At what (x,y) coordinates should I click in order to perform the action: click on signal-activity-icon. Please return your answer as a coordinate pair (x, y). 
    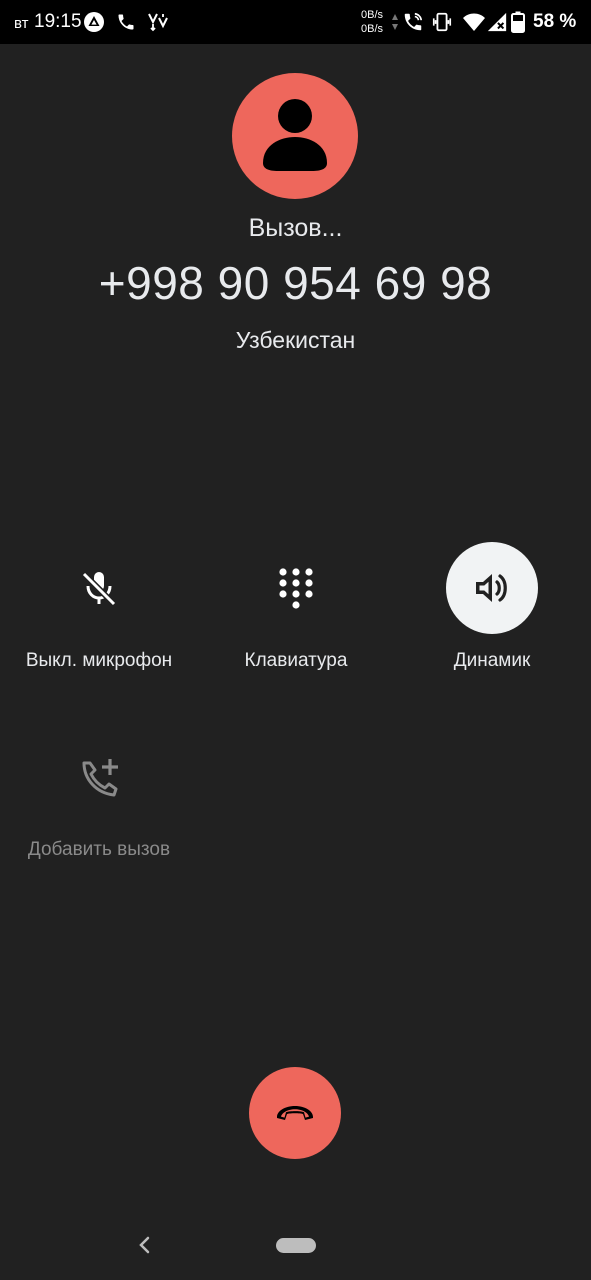
    Looking at the image, I should click on (158, 22).